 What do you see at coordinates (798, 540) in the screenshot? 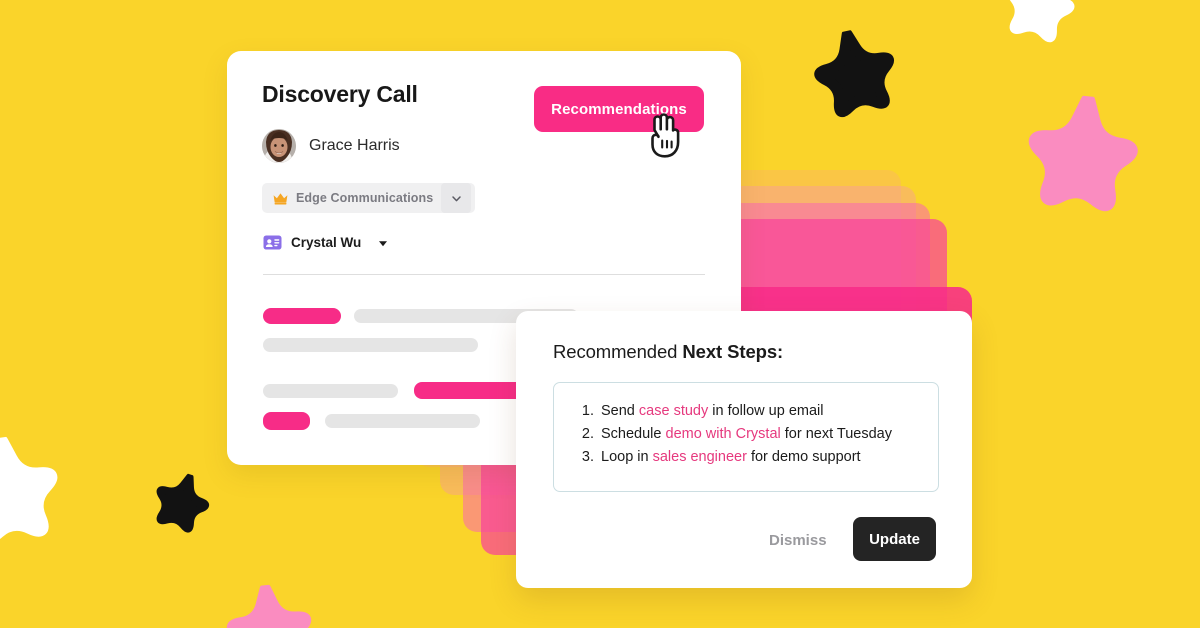
I see `dismiss-button: Dismiss` at bounding box center [798, 540].